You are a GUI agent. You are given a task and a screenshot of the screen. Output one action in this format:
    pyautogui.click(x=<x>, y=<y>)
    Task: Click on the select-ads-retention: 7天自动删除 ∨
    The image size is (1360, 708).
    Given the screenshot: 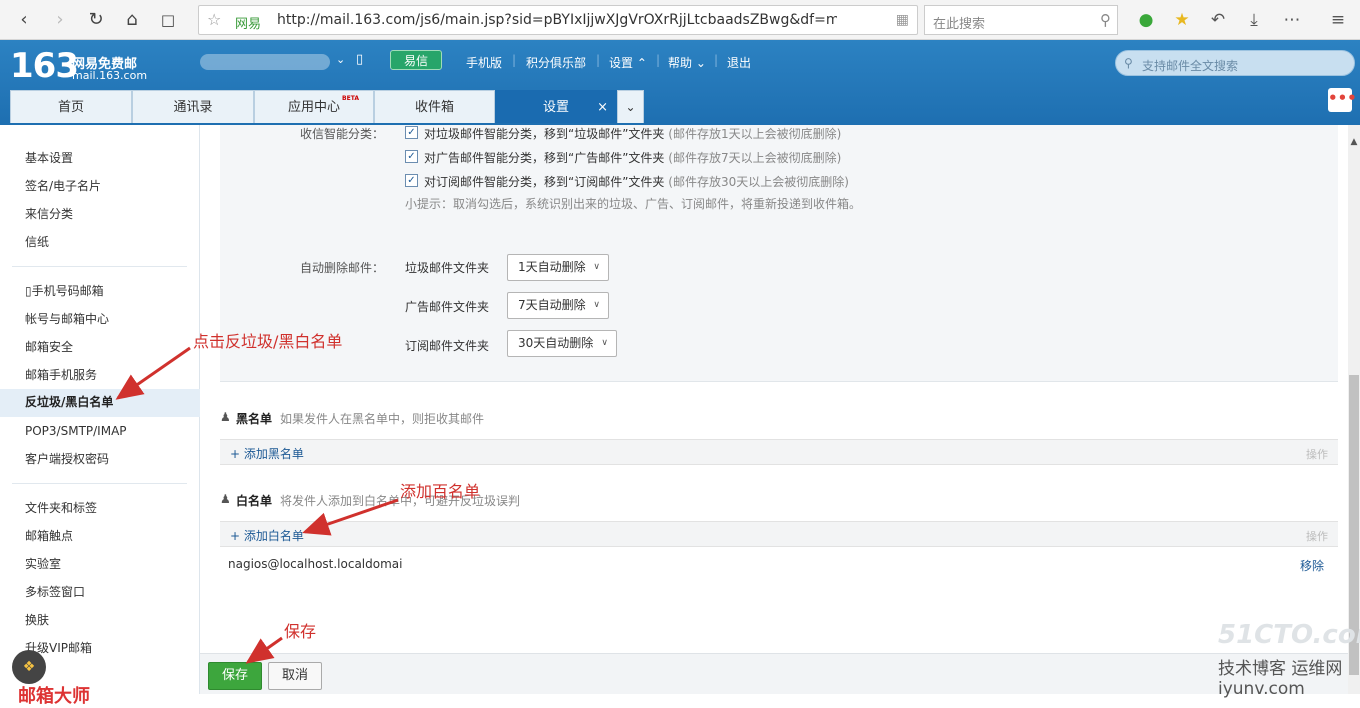 What is the action you would take?
    pyautogui.click(x=558, y=305)
    